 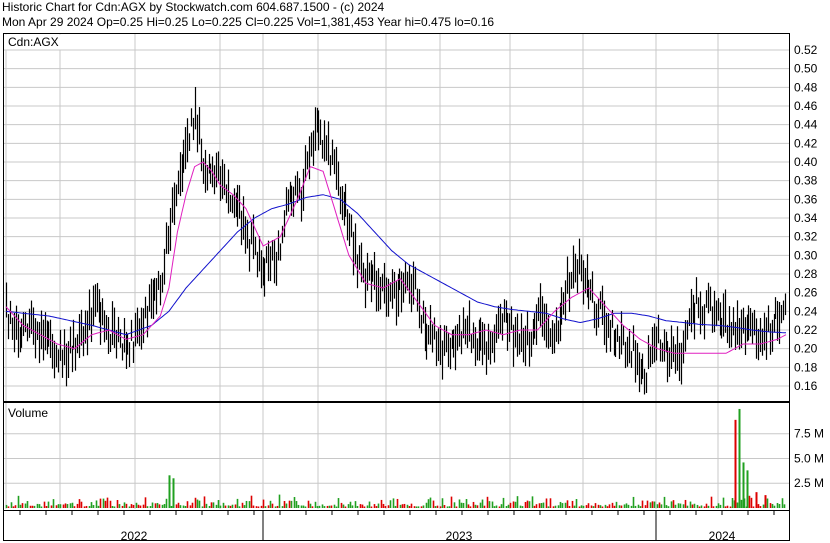 I want to click on price-y-tick-label: 0.30, so click(x=806, y=255).